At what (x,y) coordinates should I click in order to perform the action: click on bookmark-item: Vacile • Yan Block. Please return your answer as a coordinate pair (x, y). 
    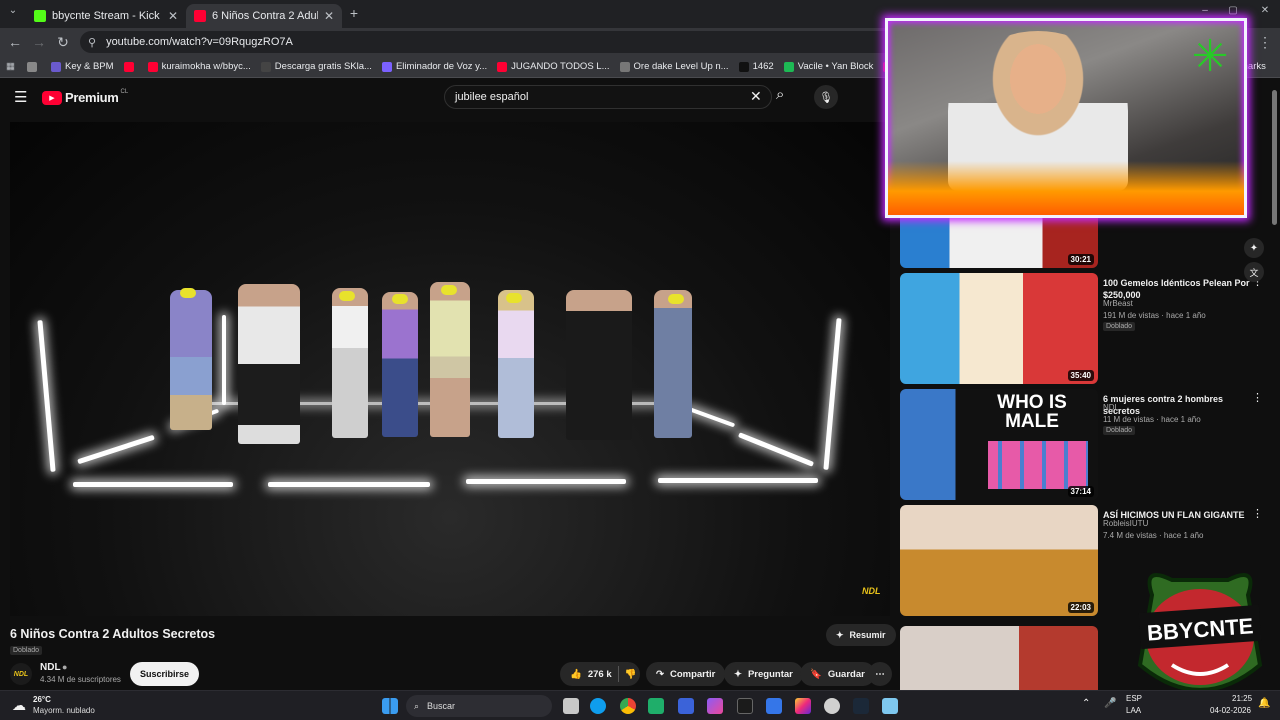
    Looking at the image, I should click on (828, 66).